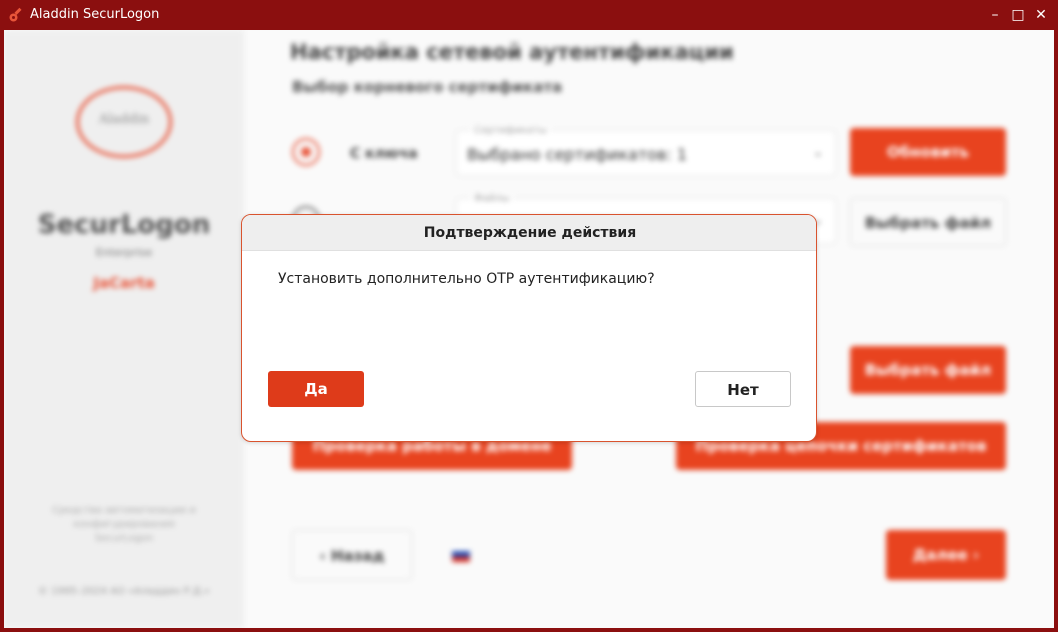 The height and width of the screenshot is (632, 1058). What do you see at coordinates (15, 14) in the screenshot?
I see `aladdin-key-icon` at bounding box center [15, 14].